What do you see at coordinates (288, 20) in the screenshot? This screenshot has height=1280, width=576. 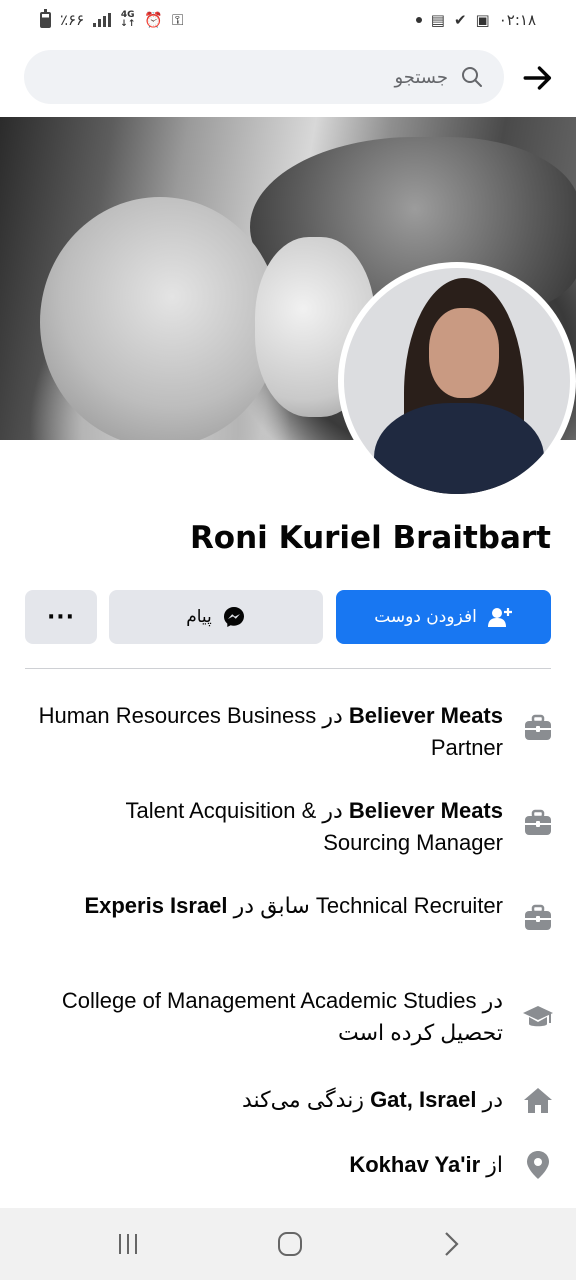 I see `status-bar: ٪۶۶ 4G ↓↑ ⏰ ⚿ ▤ ✔ ▣ ۰۲:۱۸` at bounding box center [288, 20].